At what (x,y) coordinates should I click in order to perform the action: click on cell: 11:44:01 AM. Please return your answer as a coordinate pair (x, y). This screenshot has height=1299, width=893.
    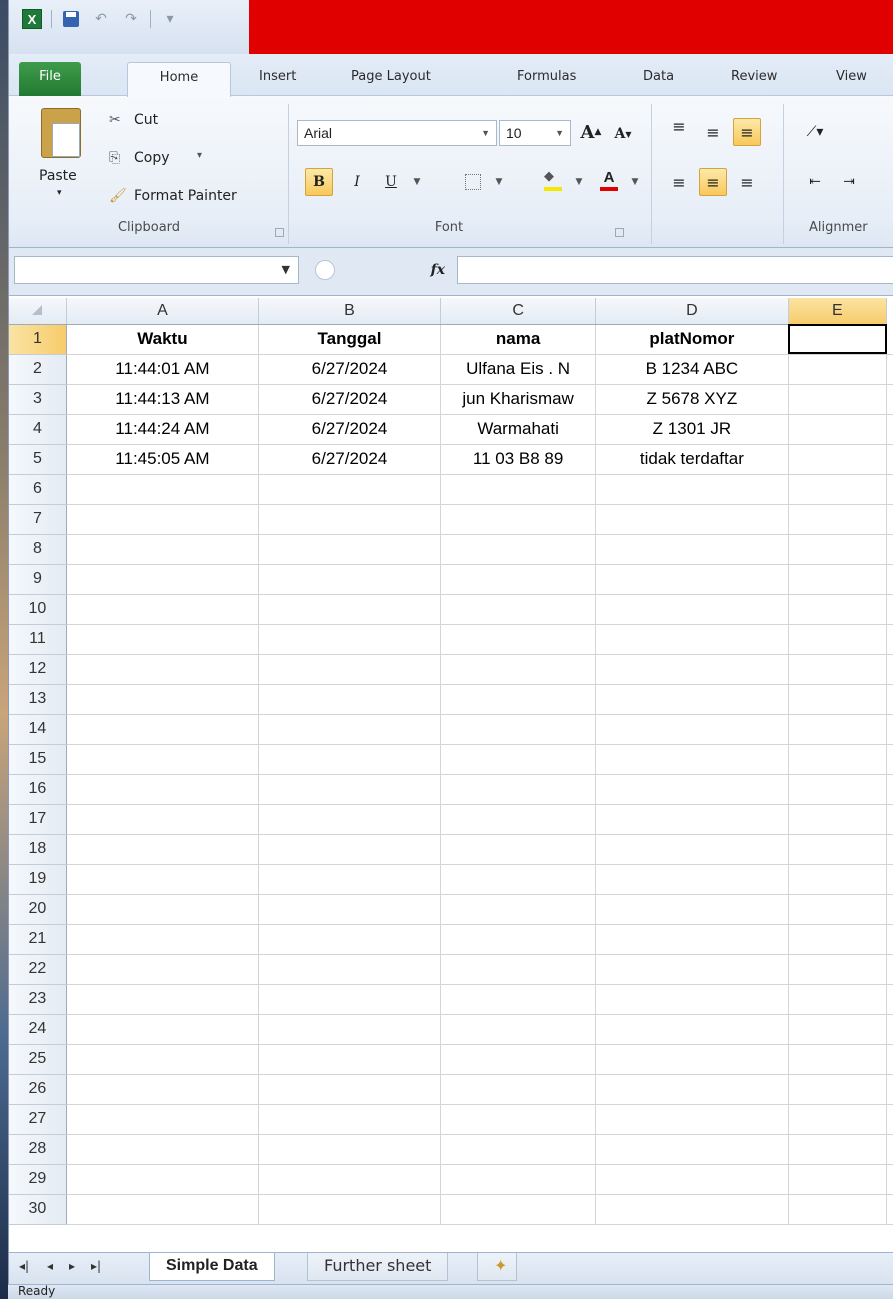
    Looking at the image, I should click on (162, 369).